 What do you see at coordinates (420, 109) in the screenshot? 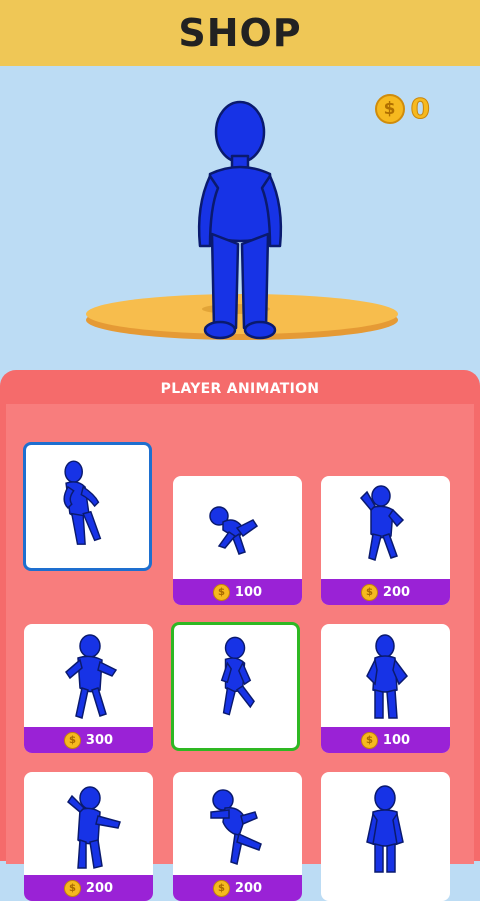
I see `coin-balance: 0` at bounding box center [420, 109].